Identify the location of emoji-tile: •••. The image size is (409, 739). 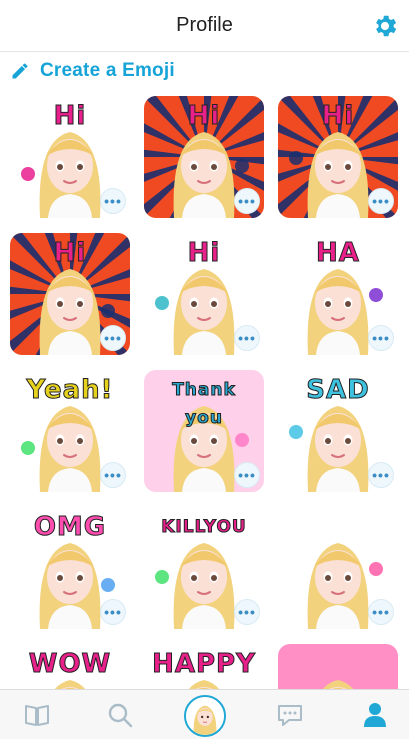
(338, 568).